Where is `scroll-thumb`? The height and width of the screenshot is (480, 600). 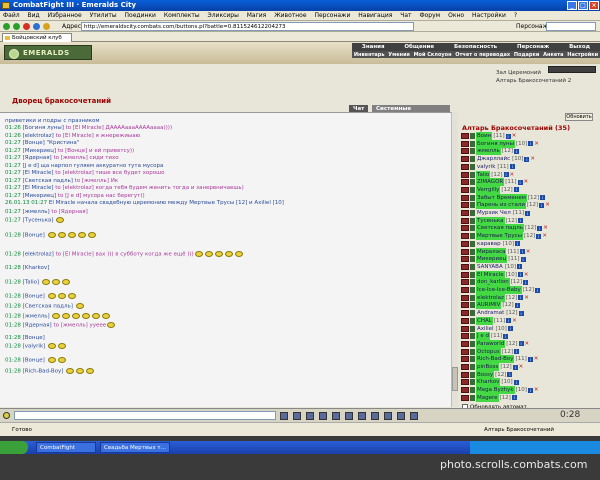
scroll-thumb is located at coordinates (455, 379).